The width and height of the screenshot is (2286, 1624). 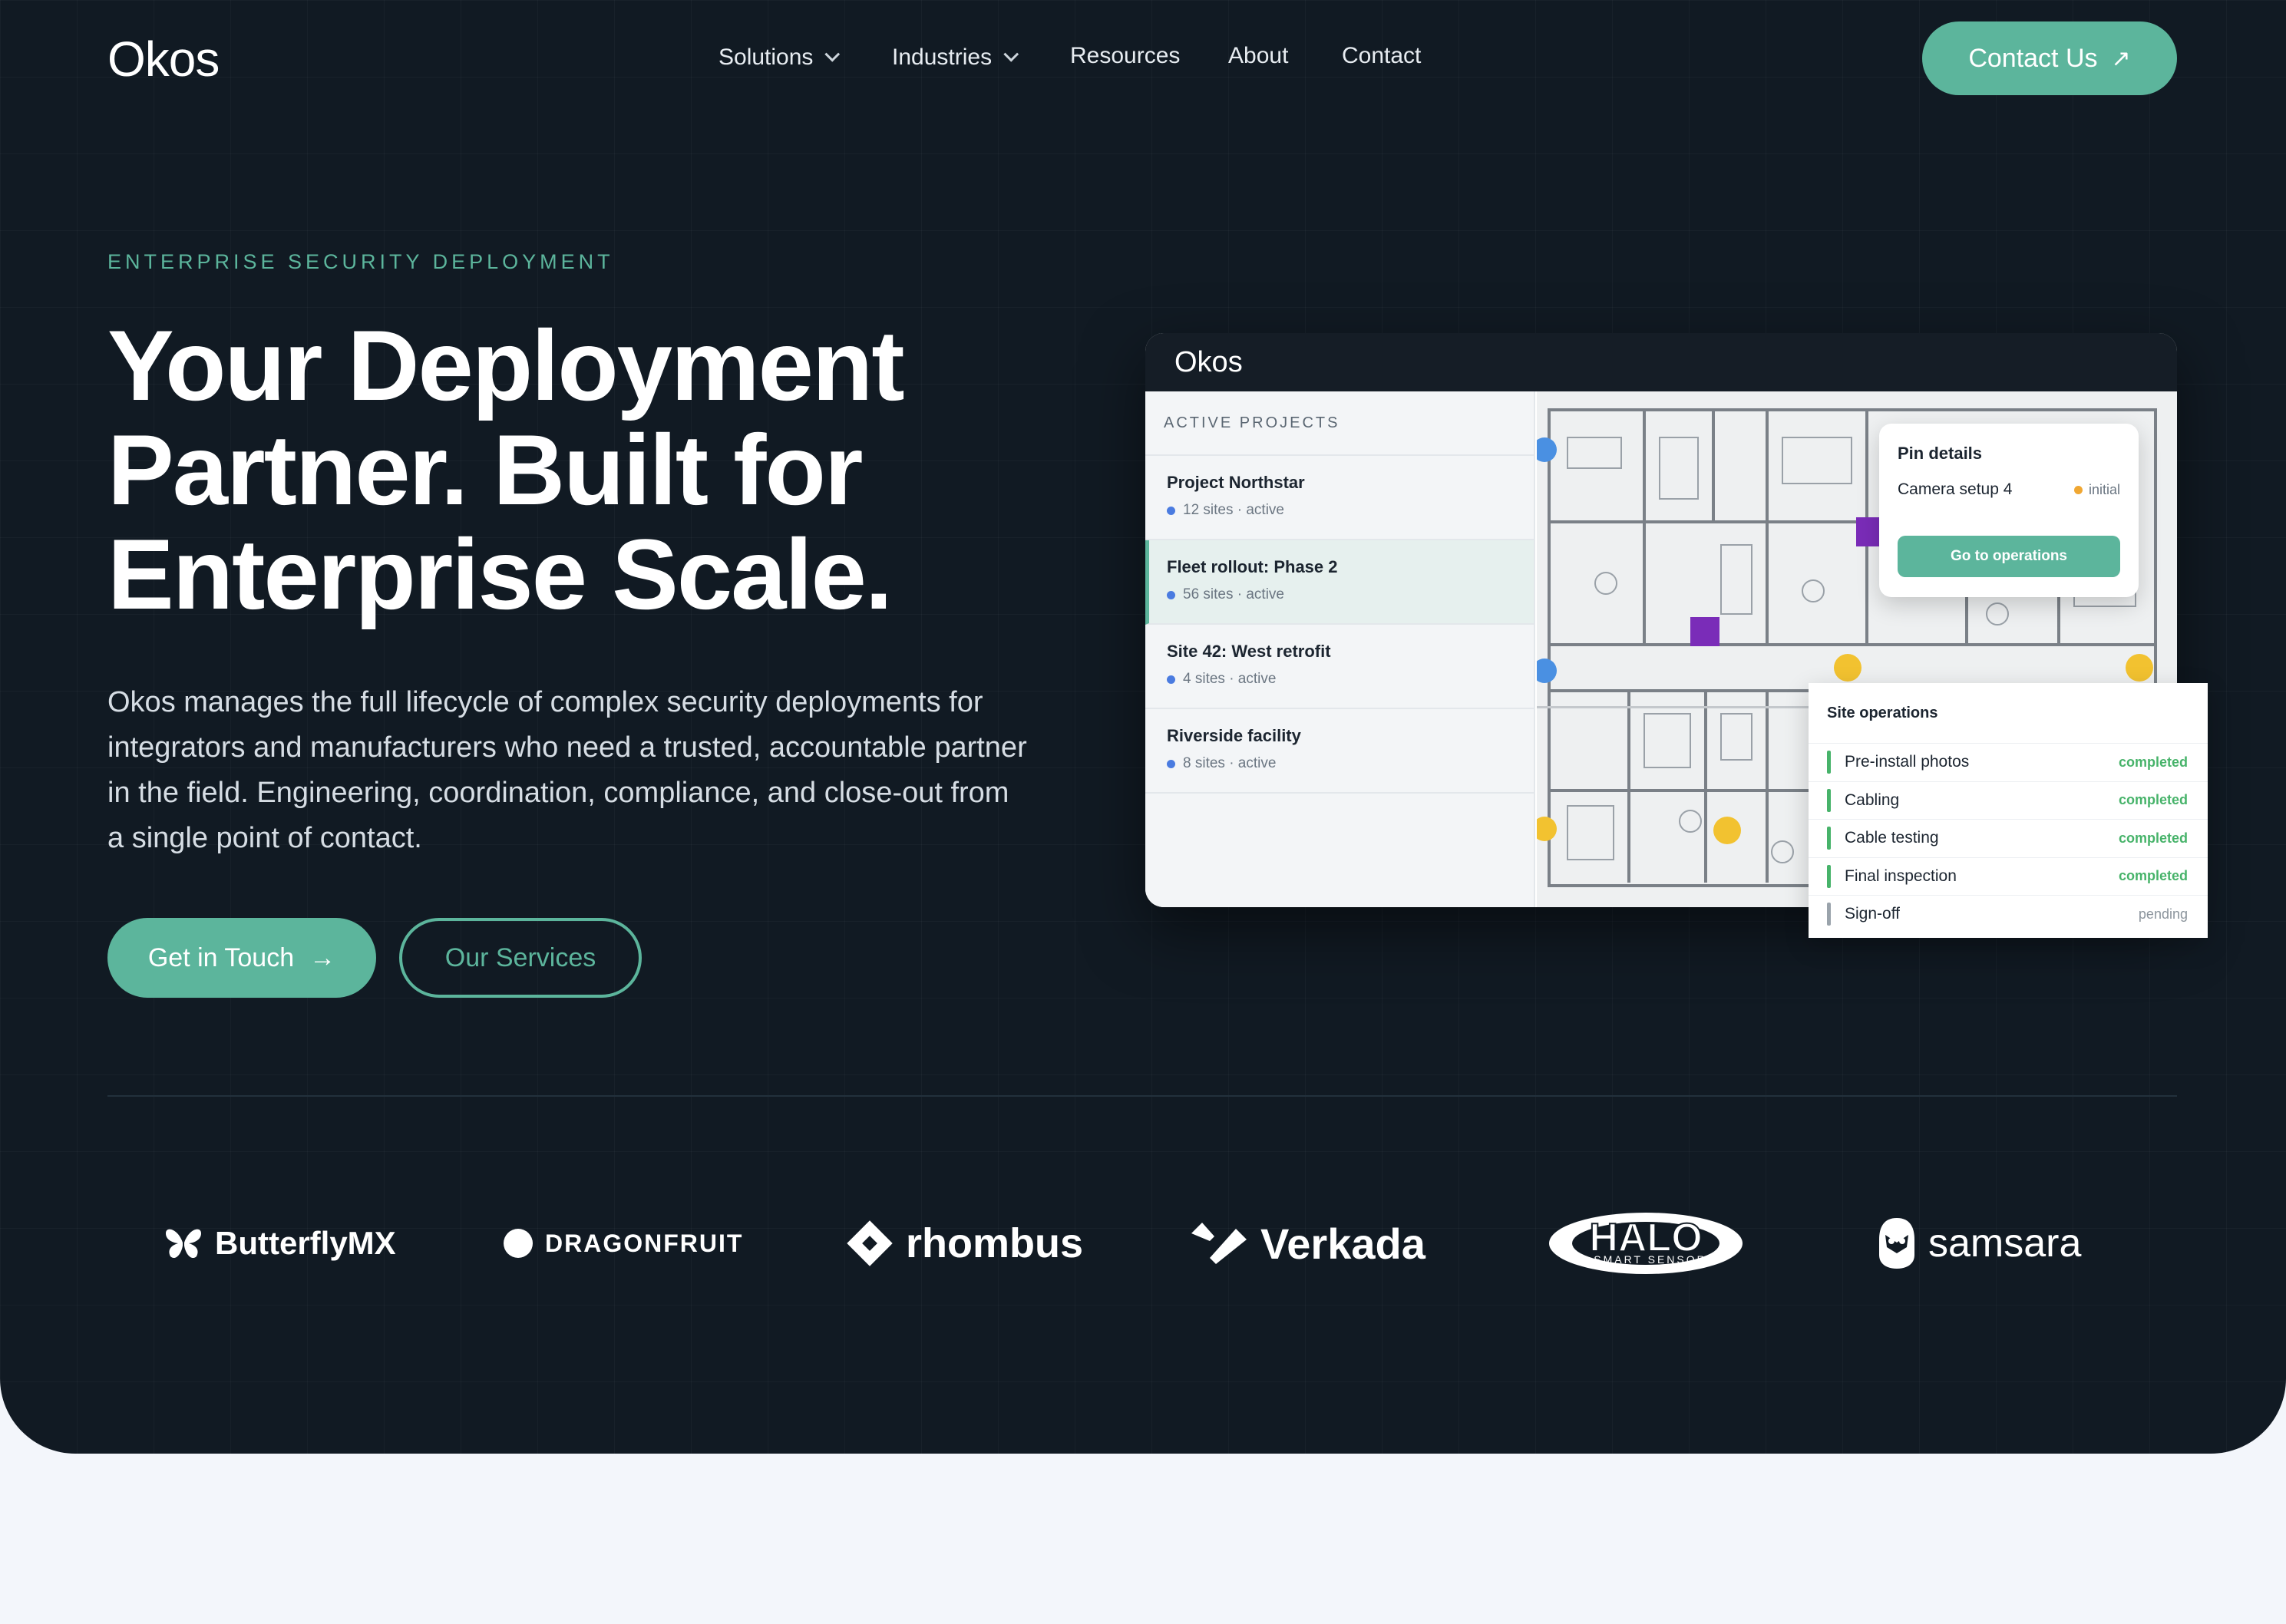 I want to click on nav-solutions-label: Solutions, so click(x=766, y=57).